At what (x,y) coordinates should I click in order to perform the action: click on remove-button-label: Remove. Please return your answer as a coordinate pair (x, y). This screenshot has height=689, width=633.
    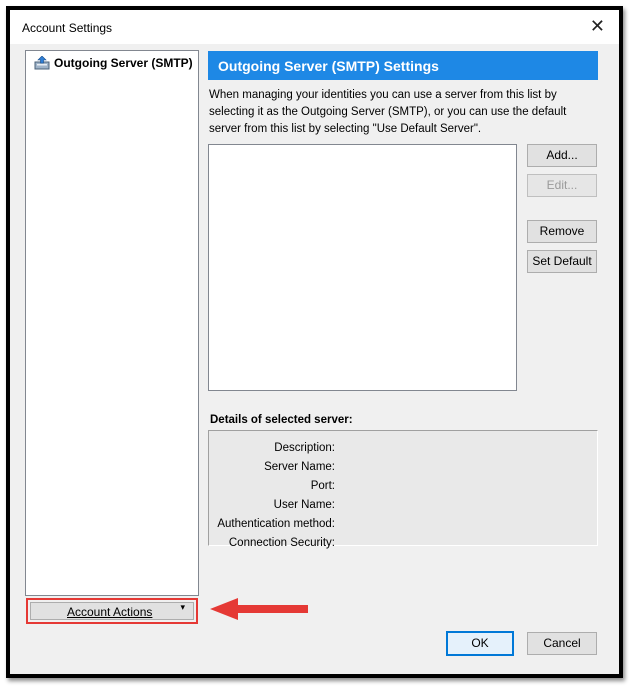
    Looking at the image, I should click on (562, 231).